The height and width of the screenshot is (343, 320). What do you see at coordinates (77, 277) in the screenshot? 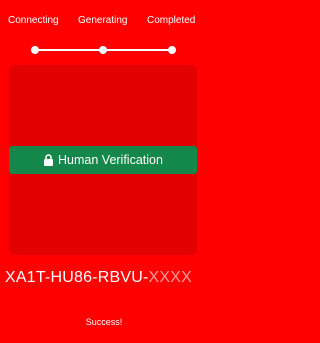
I see `code-visible-part: XA1T-HU86-RBVU-` at bounding box center [77, 277].